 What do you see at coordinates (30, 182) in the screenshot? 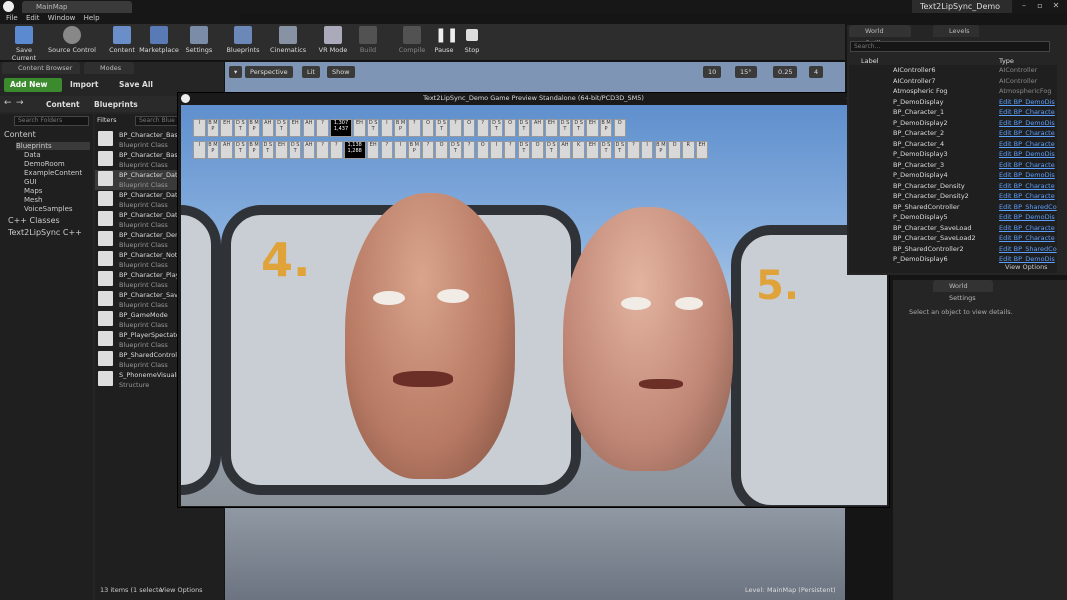
I see `tree-item-gui: GUI` at bounding box center [30, 182].